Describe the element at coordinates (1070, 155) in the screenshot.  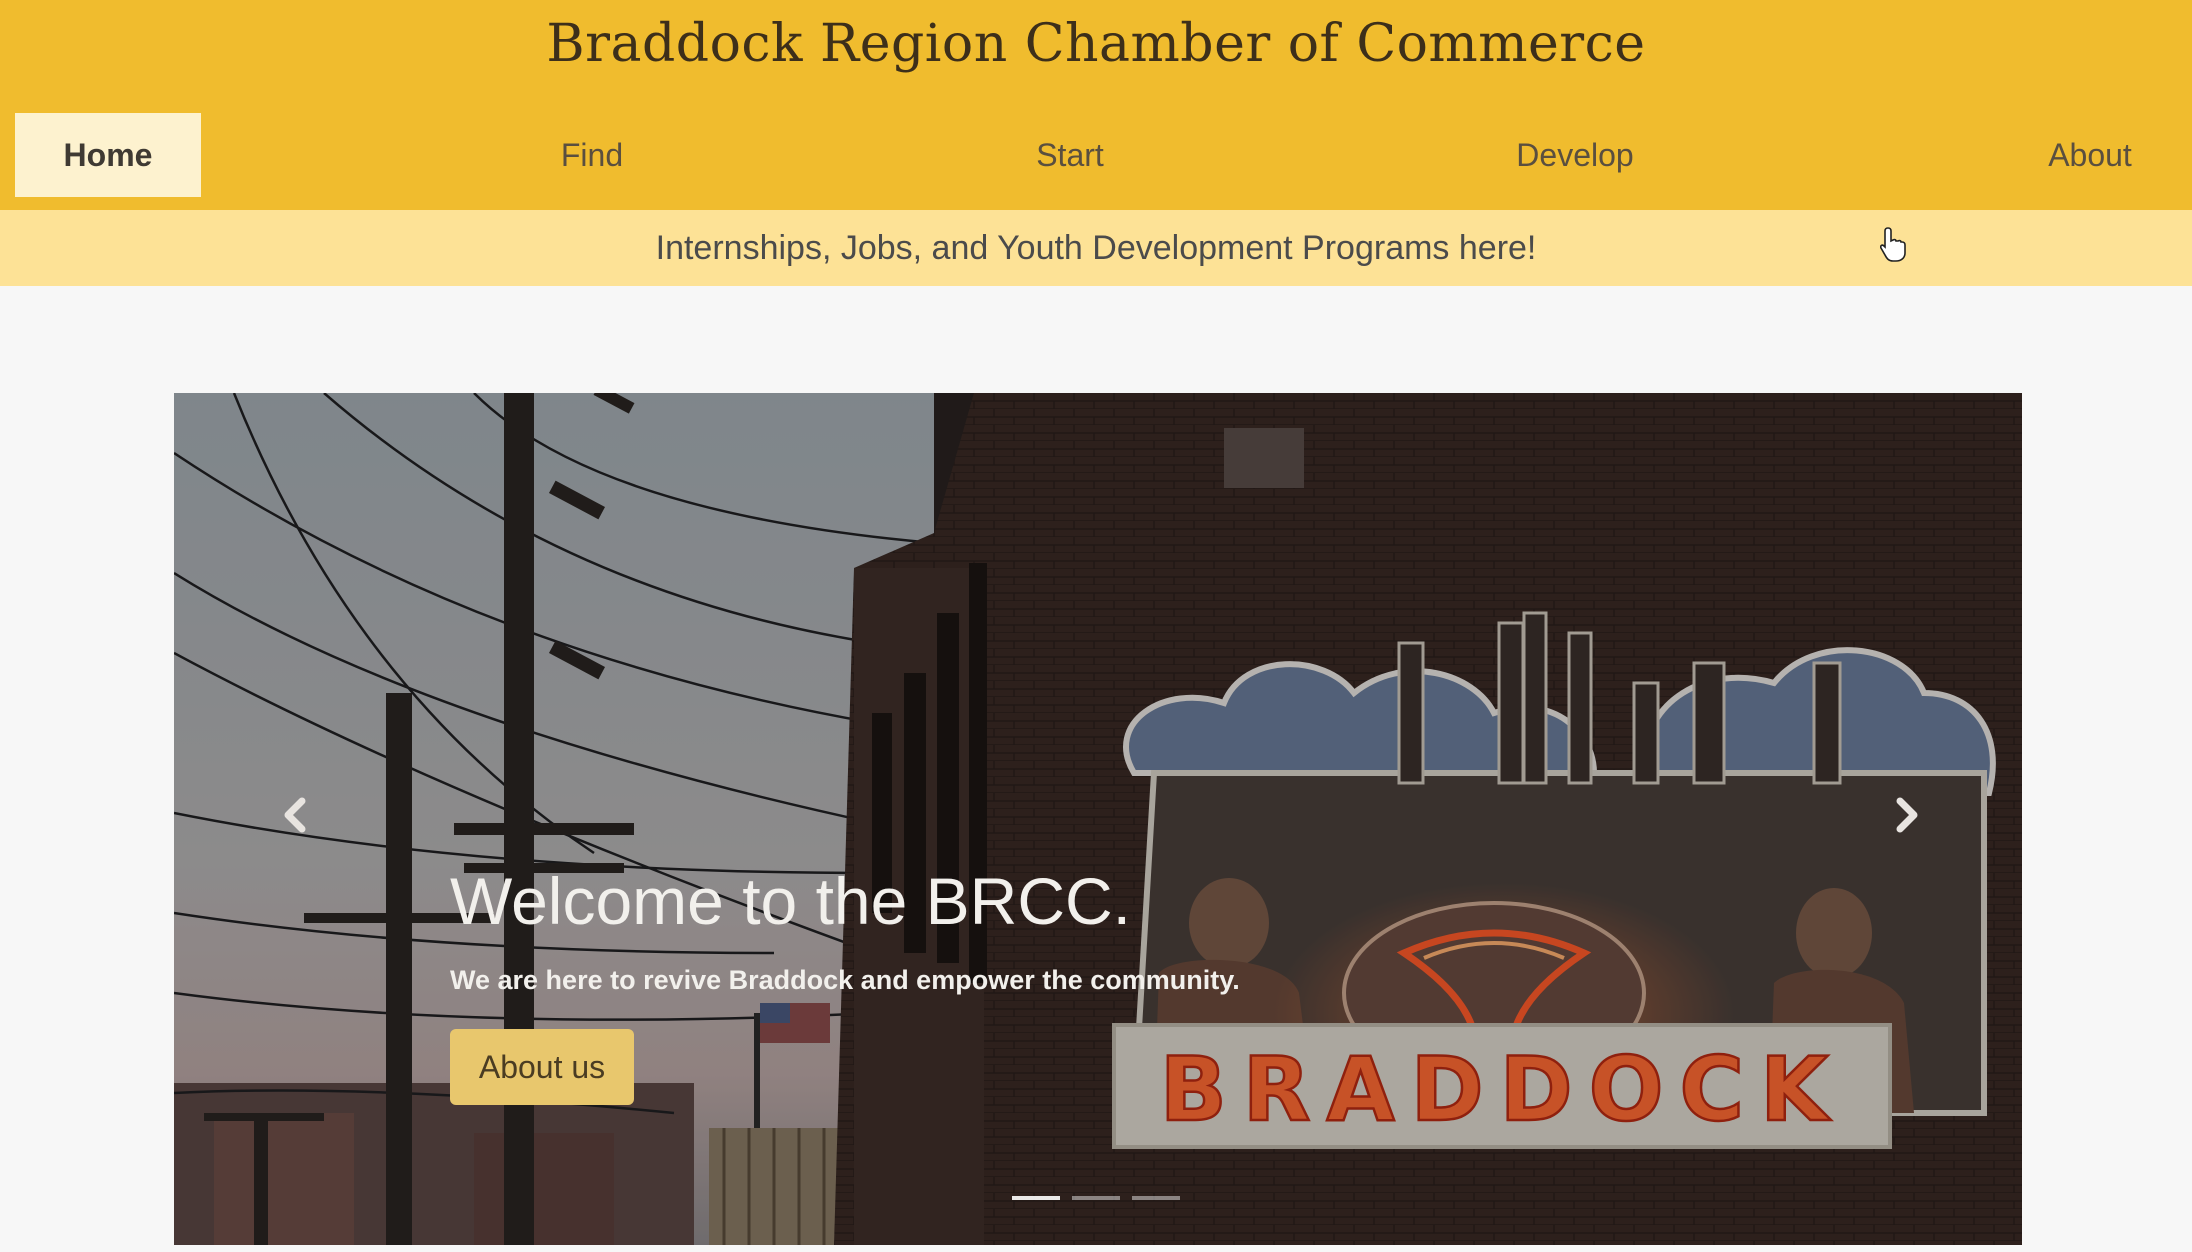
I see `nav-item-start: Start` at that location.